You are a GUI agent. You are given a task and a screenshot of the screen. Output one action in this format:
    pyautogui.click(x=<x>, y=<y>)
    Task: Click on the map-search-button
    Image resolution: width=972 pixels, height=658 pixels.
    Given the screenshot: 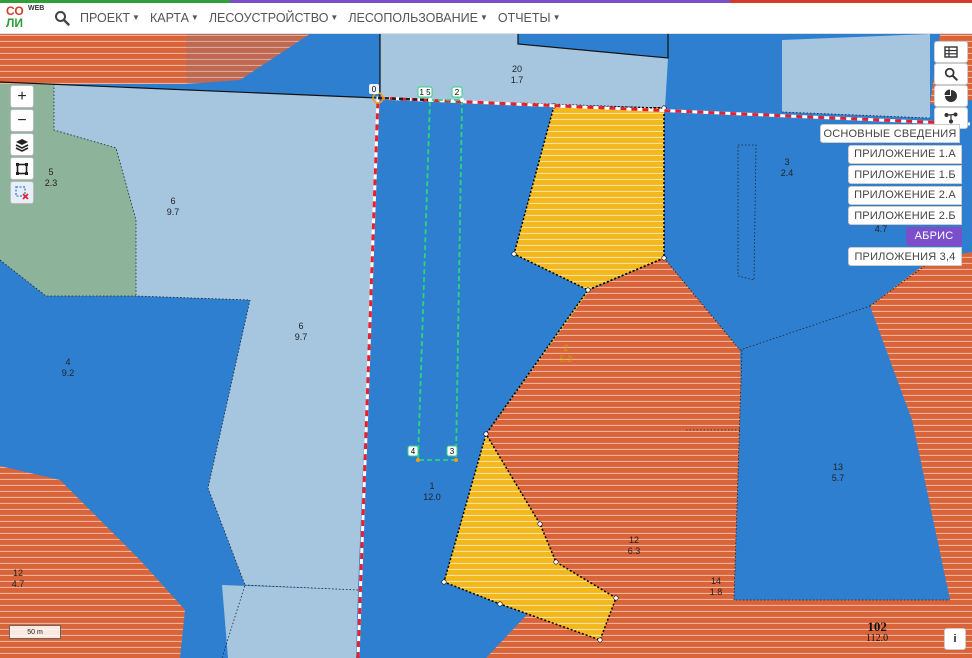 What is the action you would take?
    pyautogui.click(x=951, y=74)
    